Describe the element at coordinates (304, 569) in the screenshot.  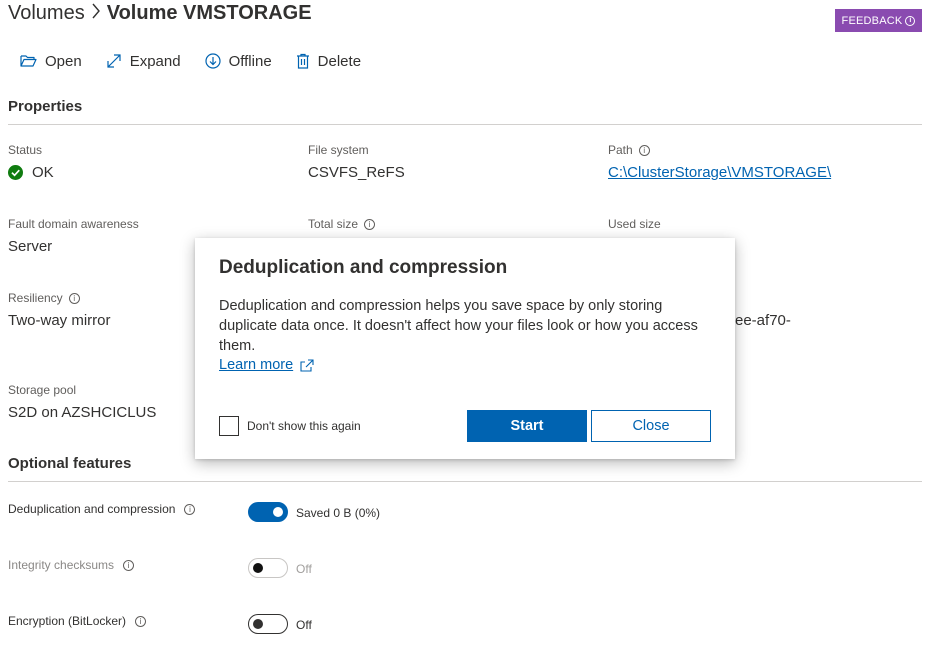
I see `integrity-state: Off` at that location.